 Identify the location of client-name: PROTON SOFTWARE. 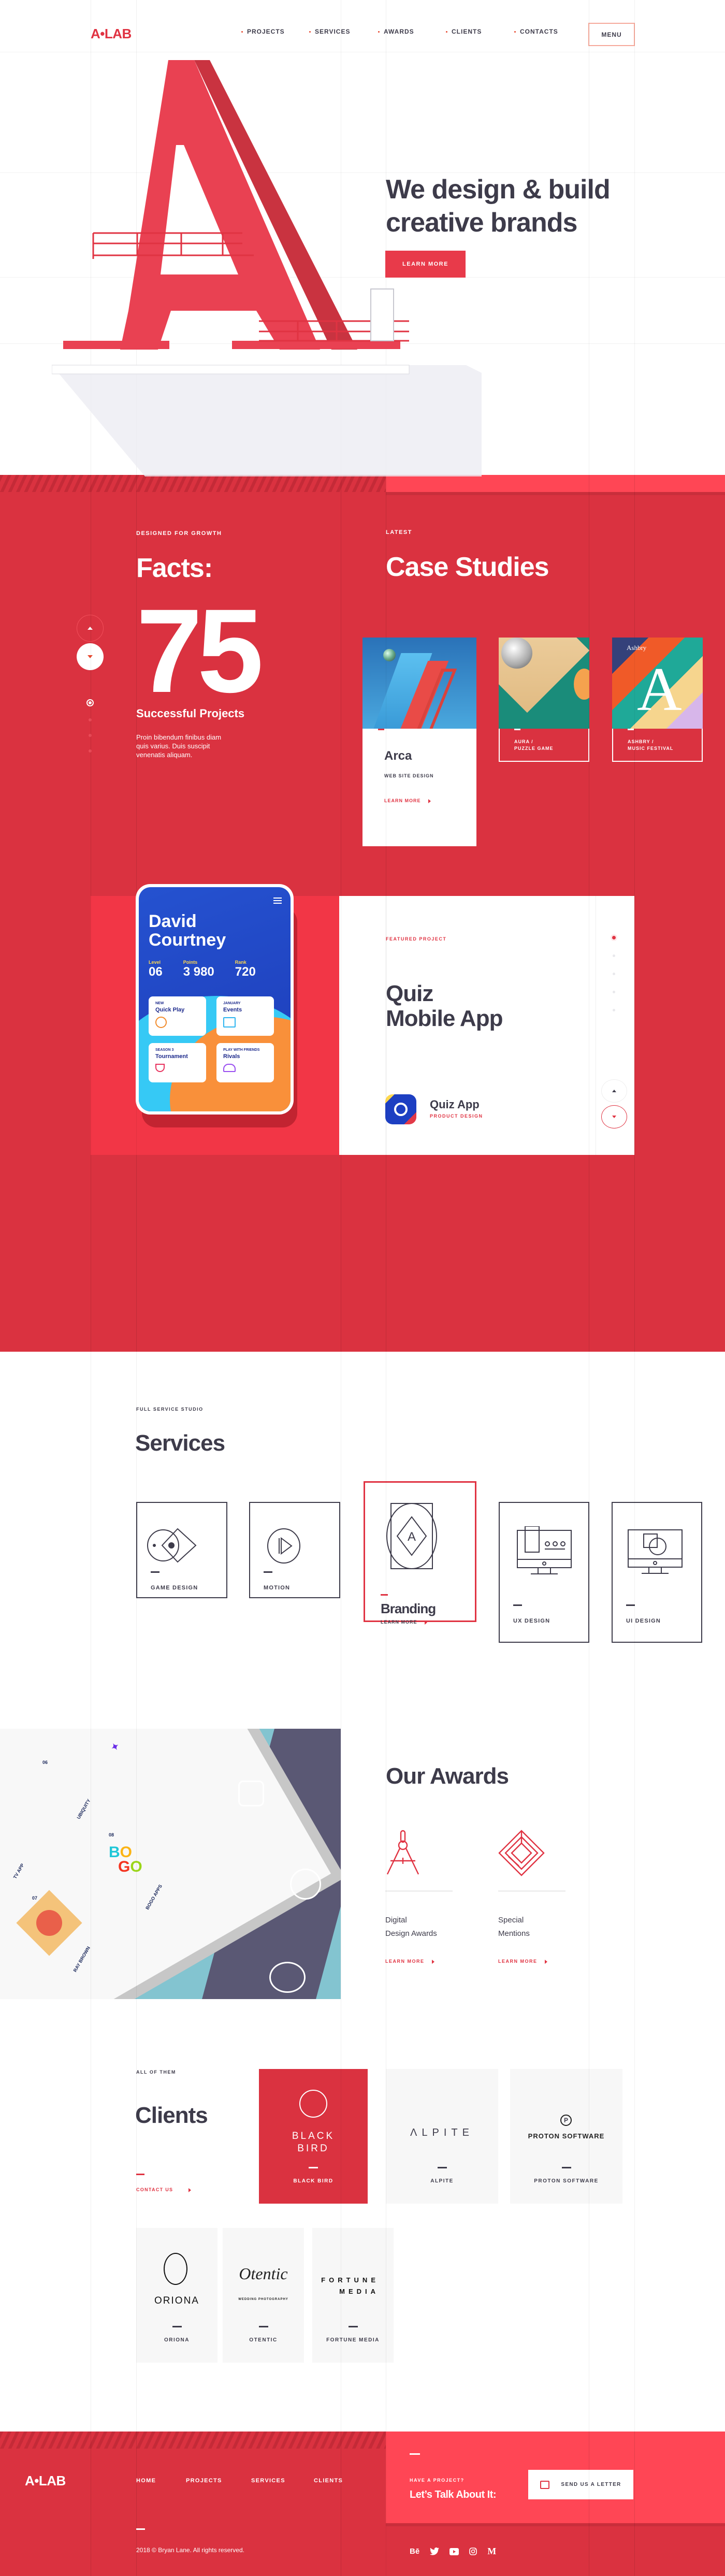
(566, 2181).